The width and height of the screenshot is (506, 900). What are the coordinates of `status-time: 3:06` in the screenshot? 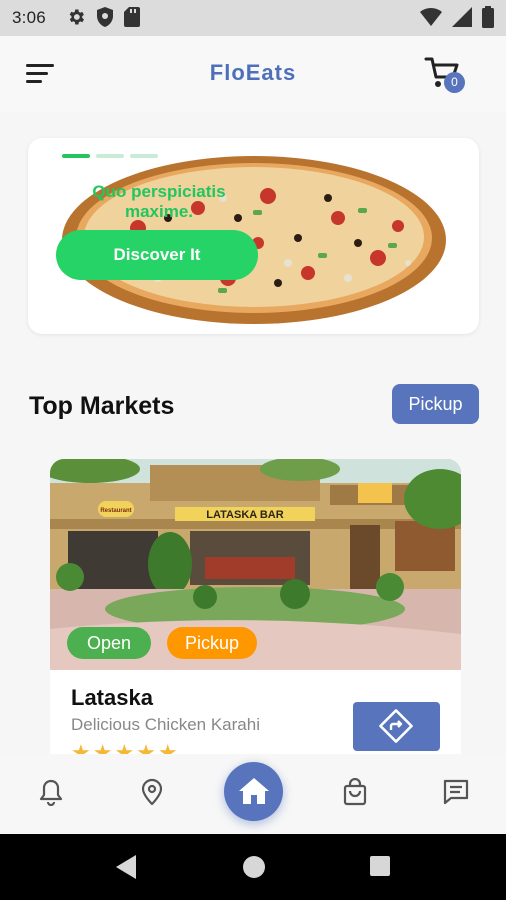 It's located at (29, 17).